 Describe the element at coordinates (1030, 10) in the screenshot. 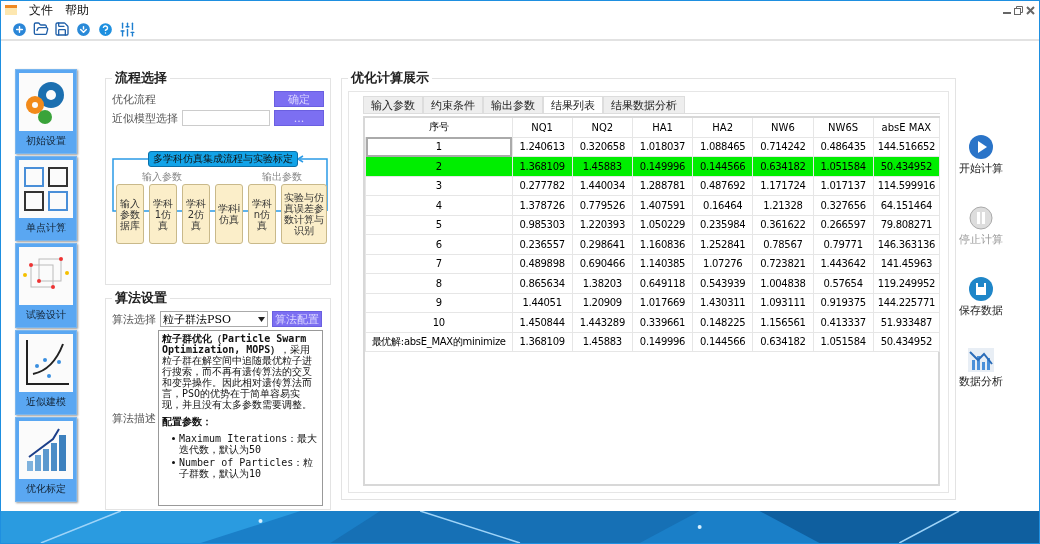

I see `close-icon` at that location.